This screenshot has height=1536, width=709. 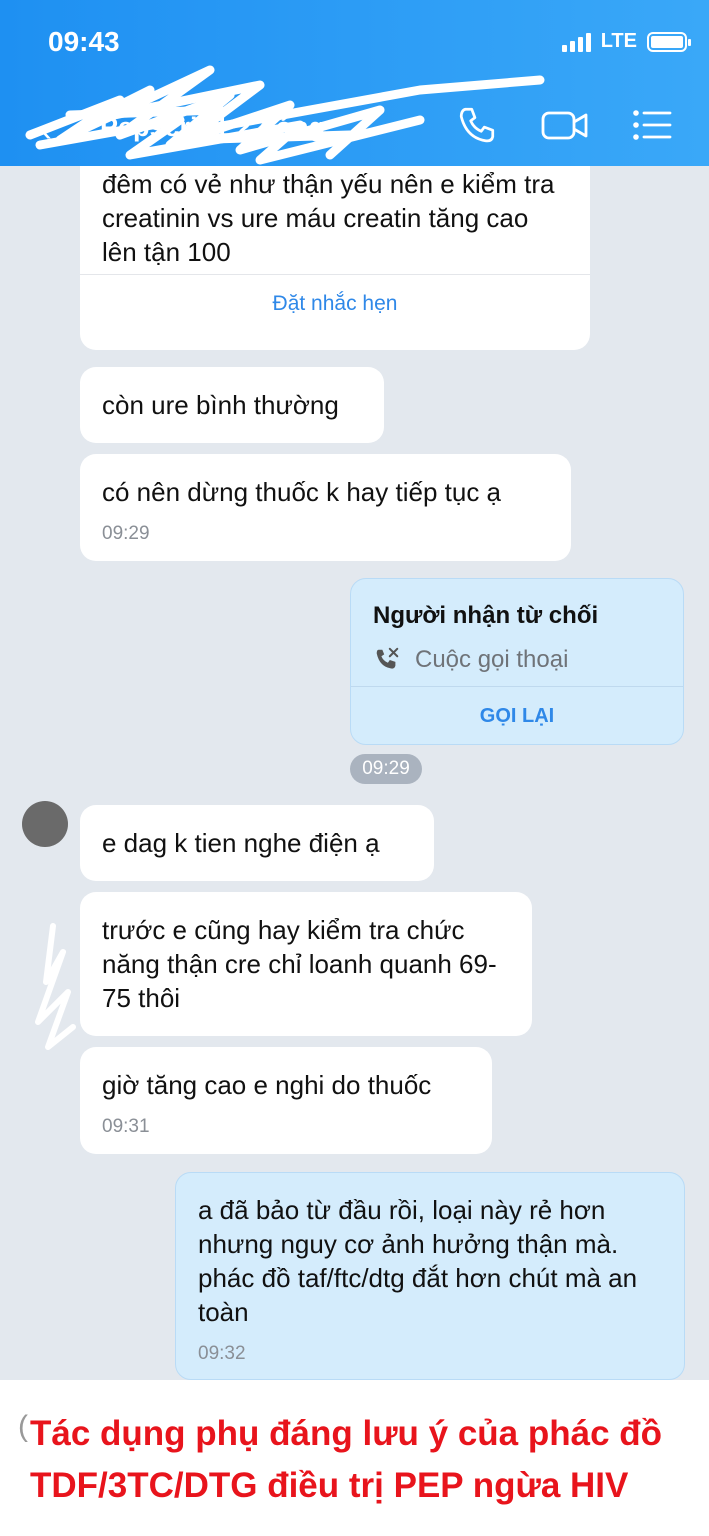 I want to click on message-text: e dag k tien nghe điện ạ, so click(x=241, y=843).